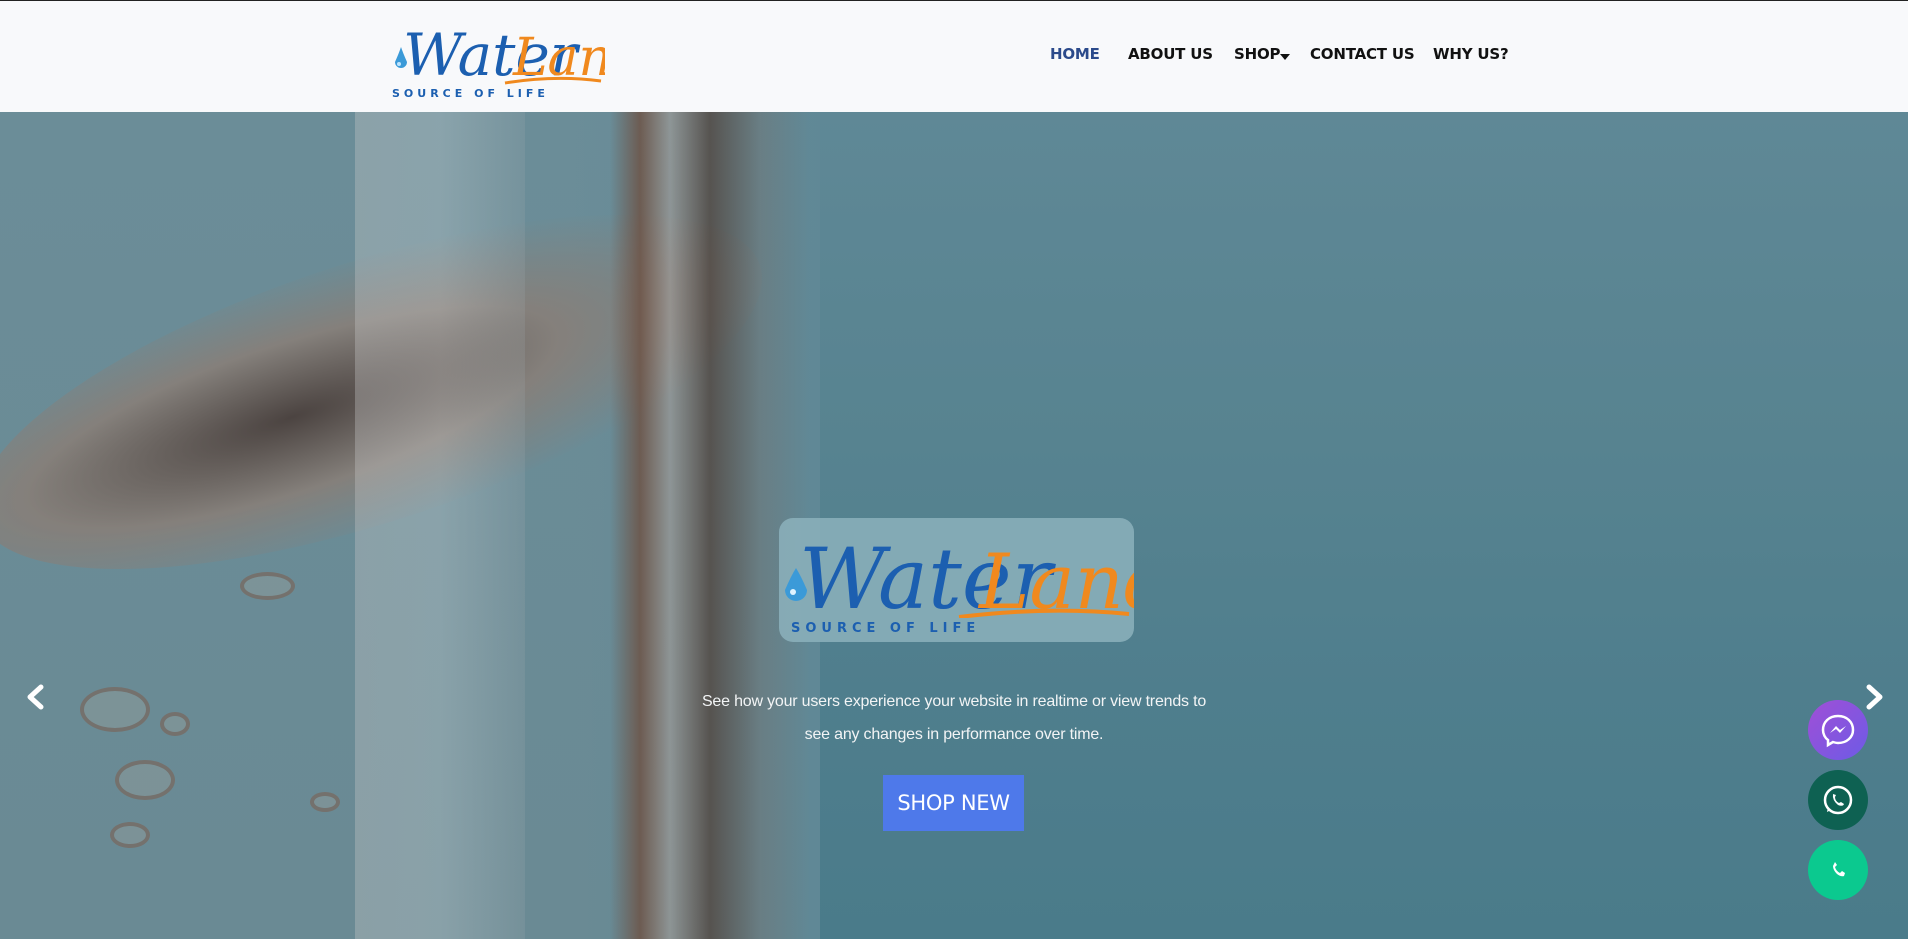 This screenshot has height=939, width=1908. I want to click on hero-logo: Water Land SOURCE OF LIFE, so click(956, 580).